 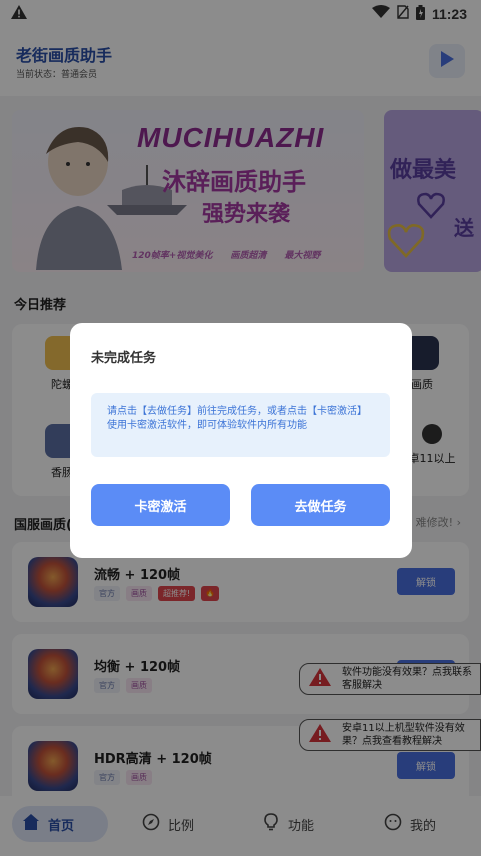 I want to click on do-task-button: 去做任务, so click(x=320, y=505).